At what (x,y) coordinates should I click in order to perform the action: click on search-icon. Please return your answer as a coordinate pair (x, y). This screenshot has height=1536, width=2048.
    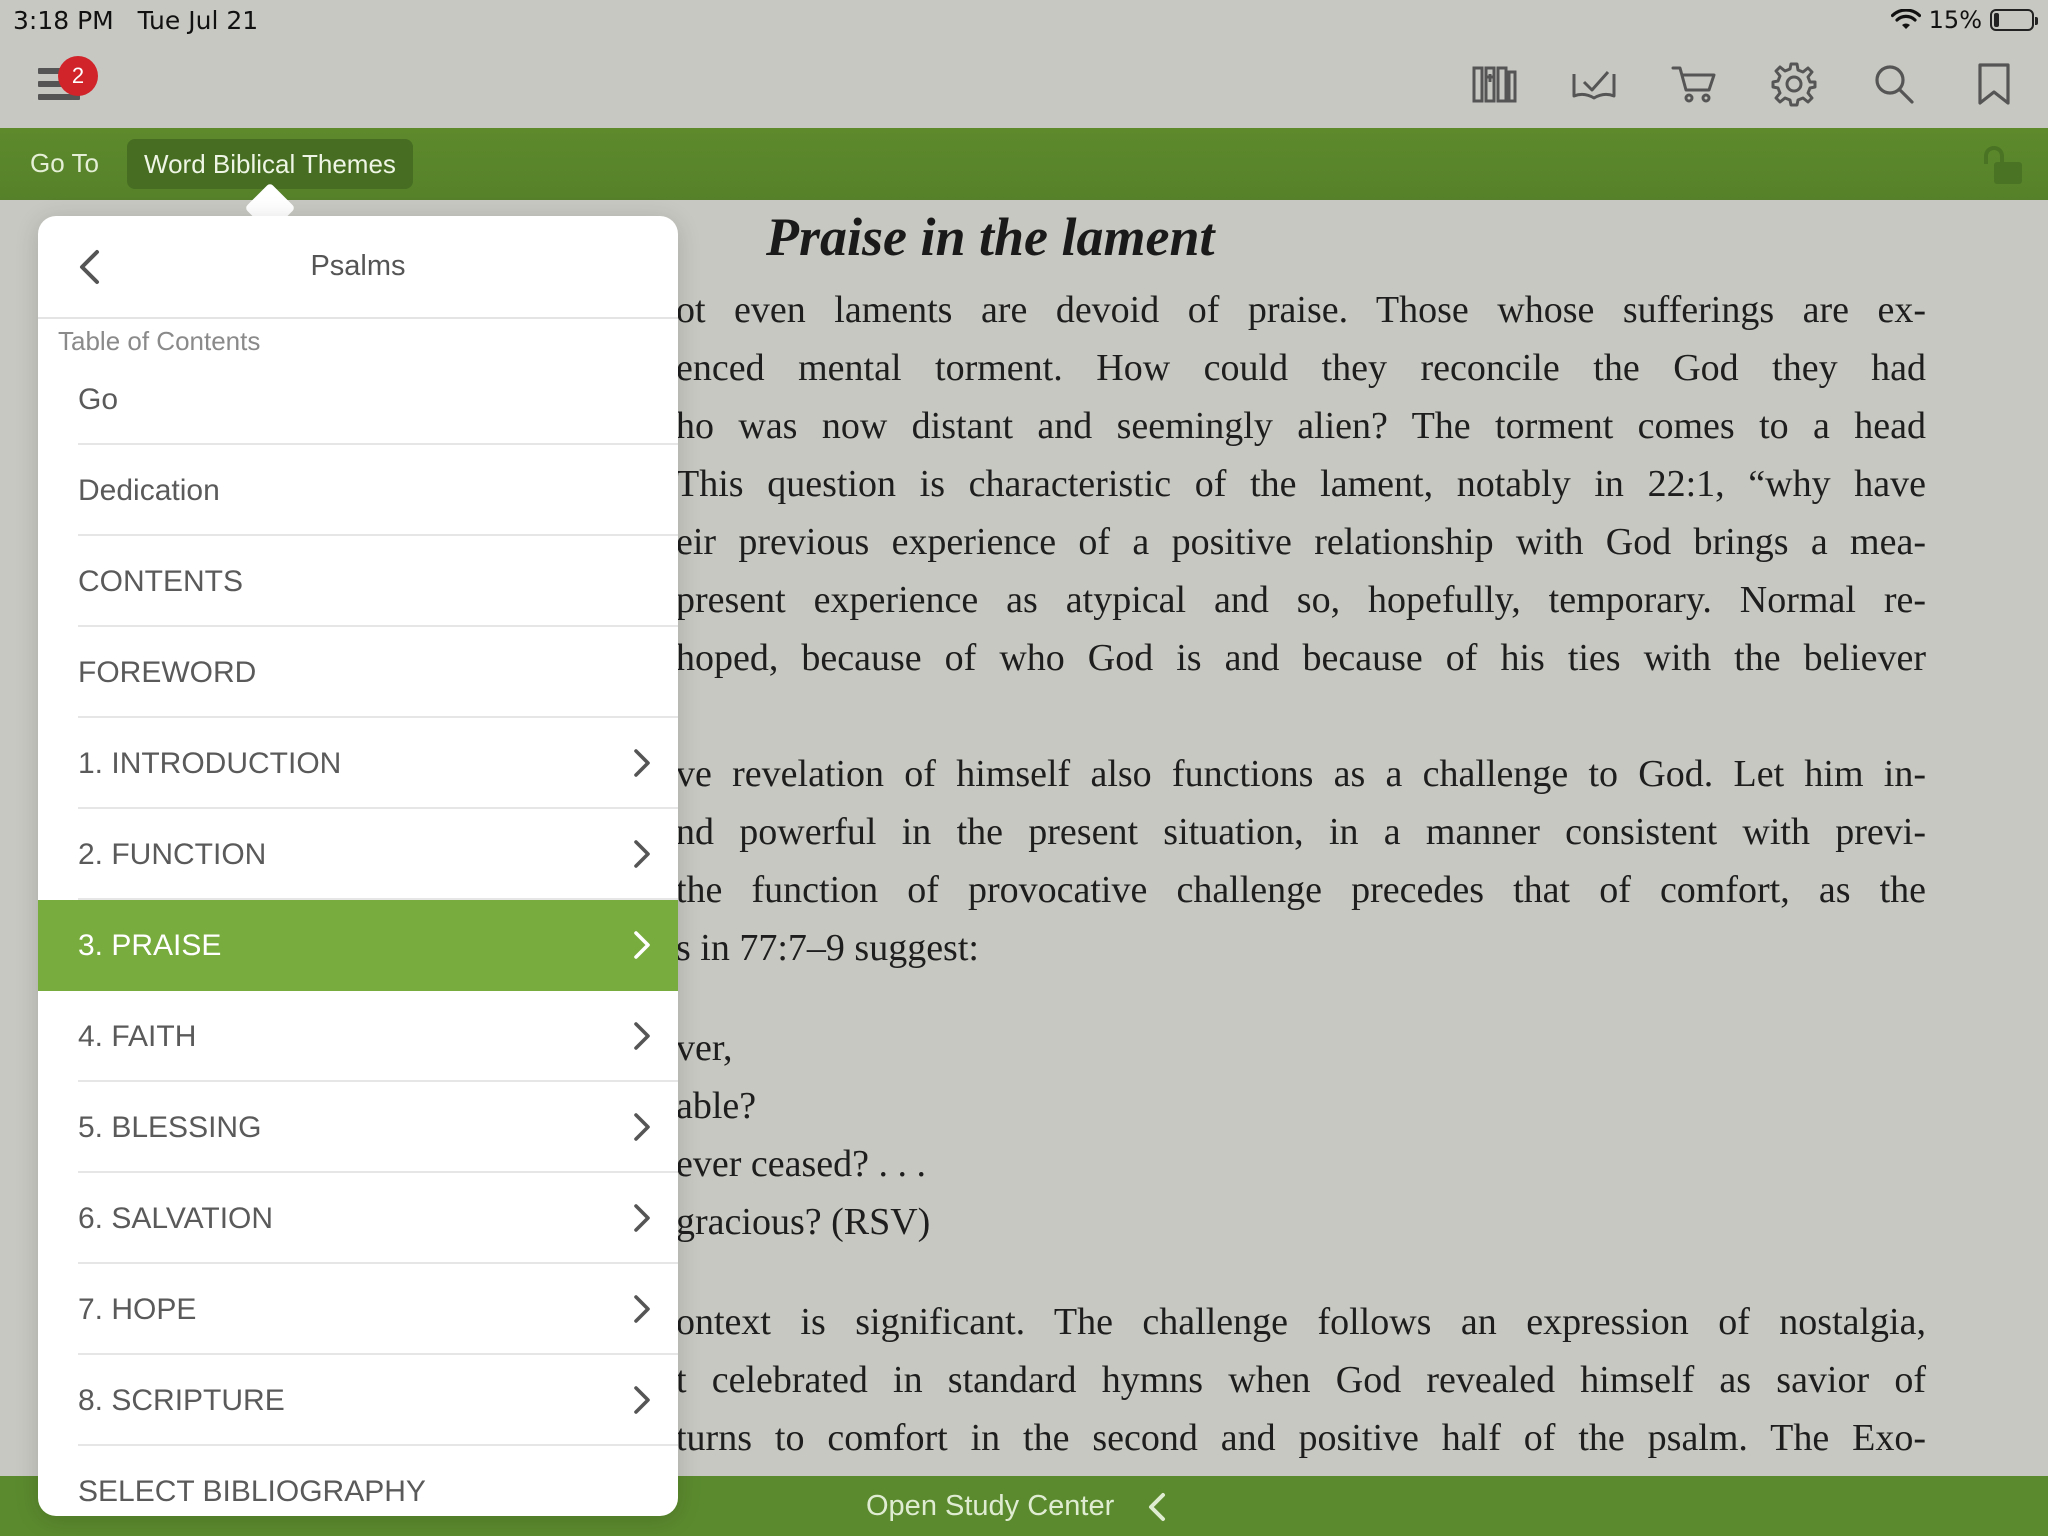
    Looking at the image, I should click on (1894, 84).